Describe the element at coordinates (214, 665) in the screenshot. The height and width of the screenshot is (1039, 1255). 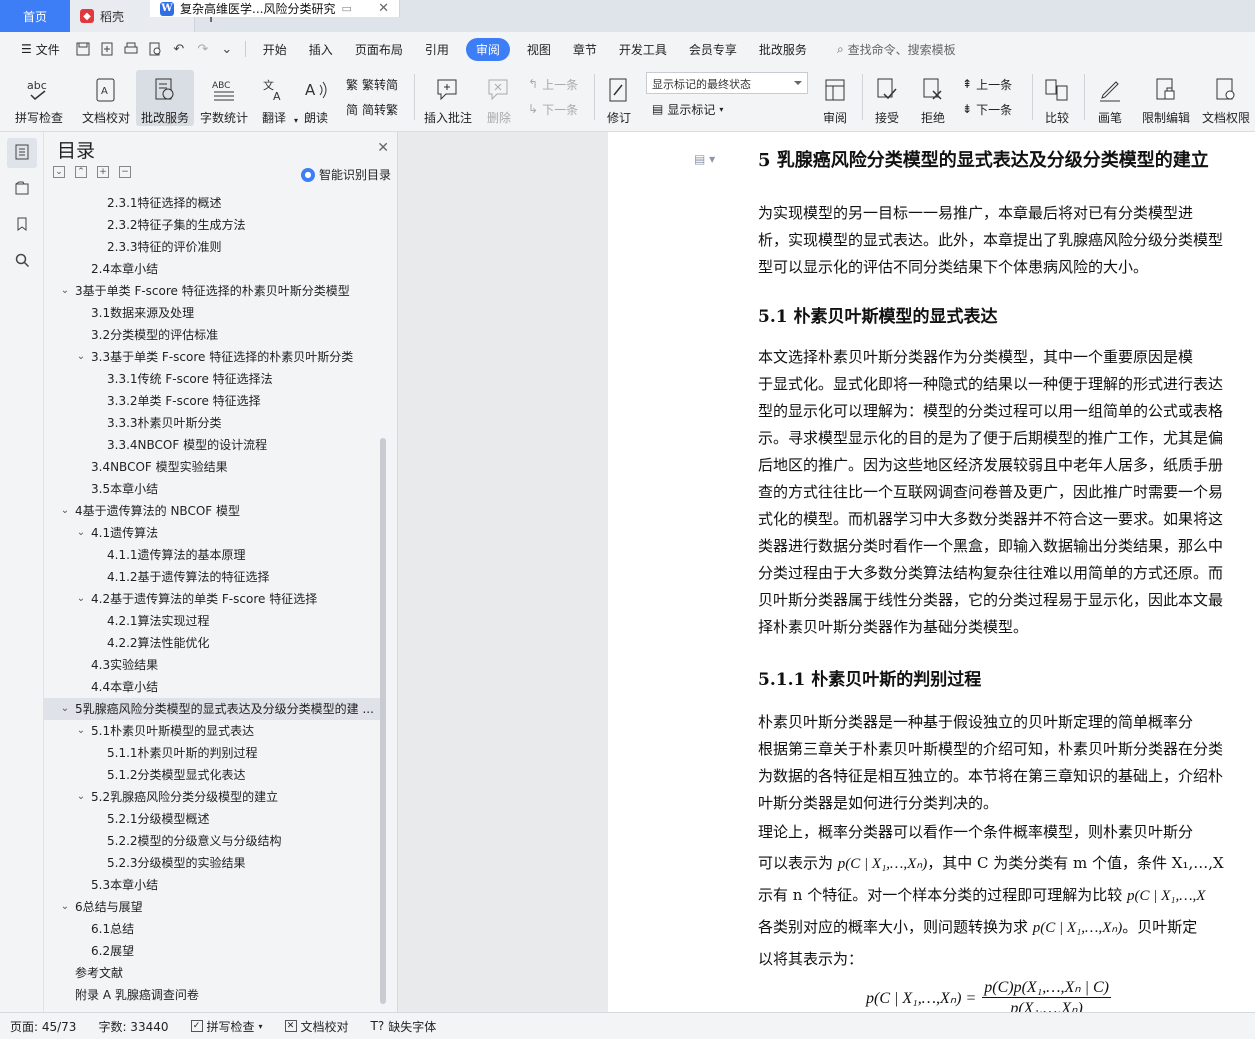
I see `toc-item: 4.3实验结果` at that location.